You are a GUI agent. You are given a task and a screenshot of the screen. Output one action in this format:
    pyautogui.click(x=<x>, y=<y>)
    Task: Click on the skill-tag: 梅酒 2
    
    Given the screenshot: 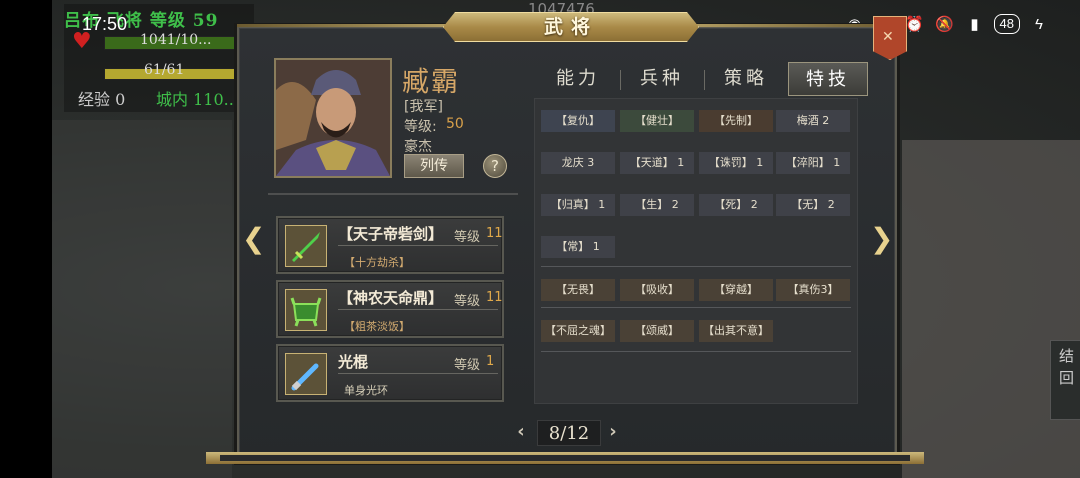 What is the action you would take?
    pyautogui.click(x=813, y=121)
    